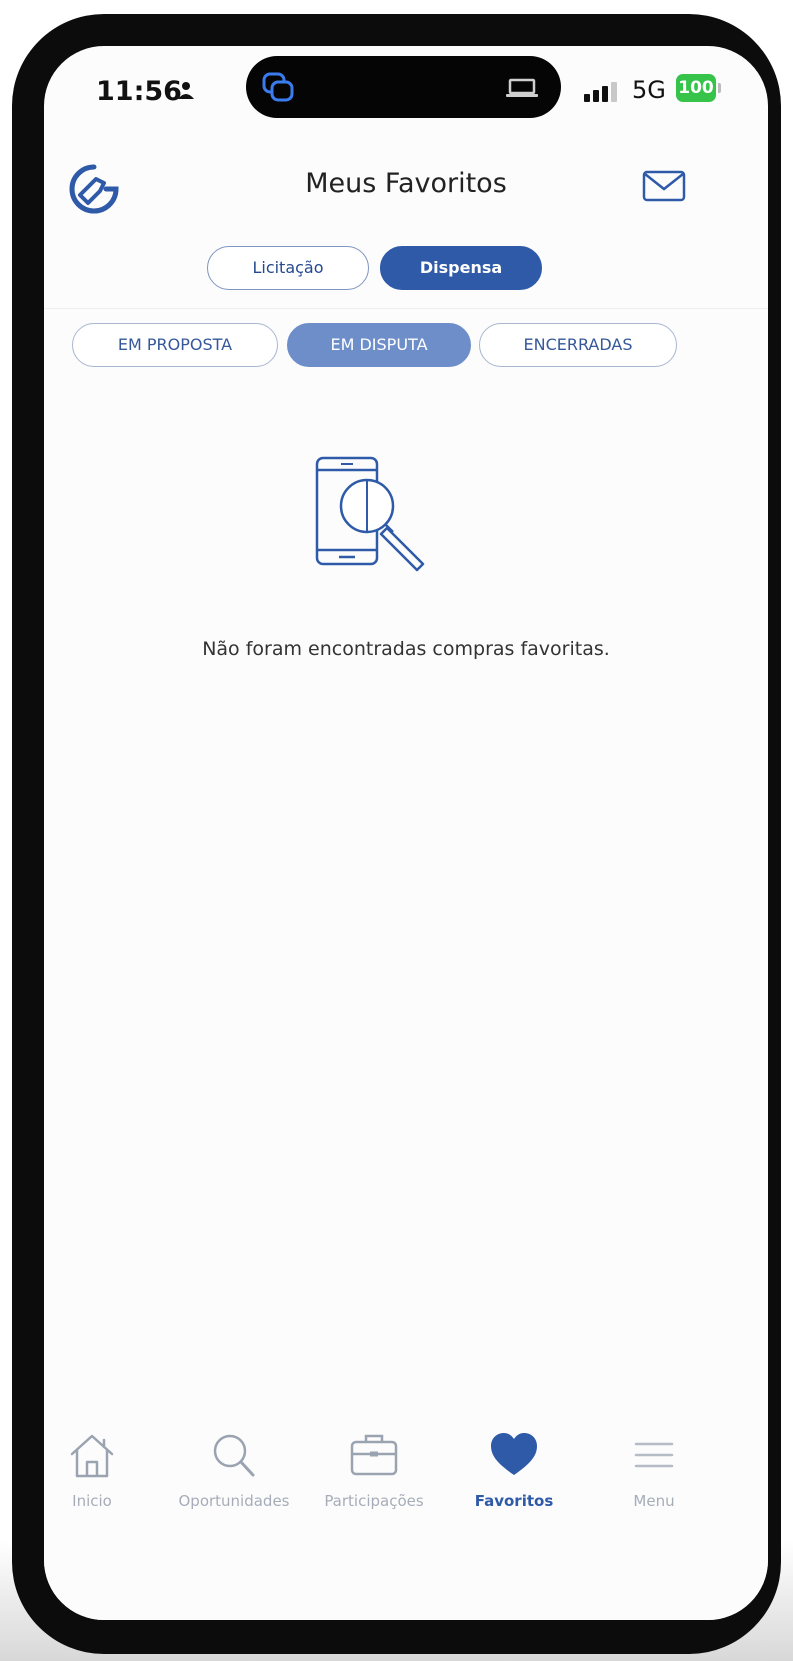 The image size is (793, 1661). What do you see at coordinates (461, 268) in the screenshot?
I see `type-toggle-dispensa: Dispensa` at bounding box center [461, 268].